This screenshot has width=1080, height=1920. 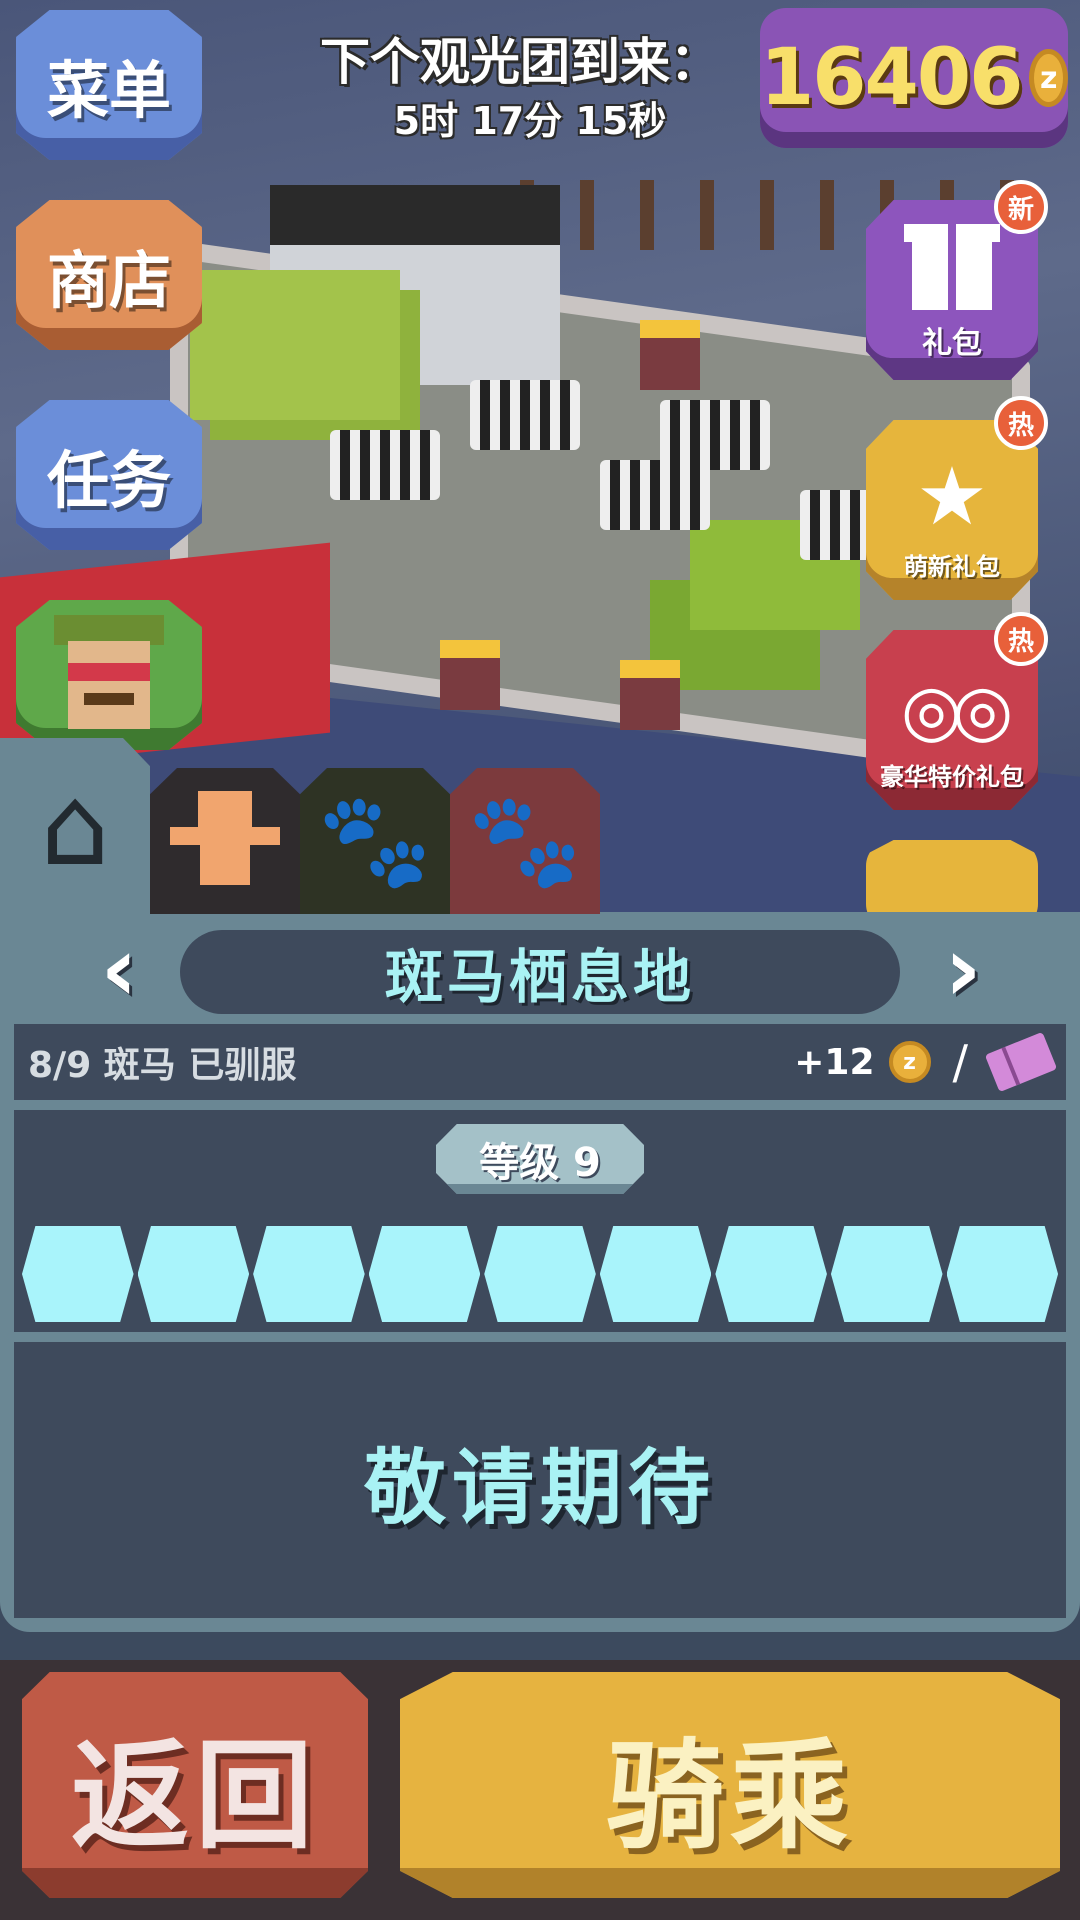 I want to click on paw-white-icon: 🐾, so click(x=525, y=840).